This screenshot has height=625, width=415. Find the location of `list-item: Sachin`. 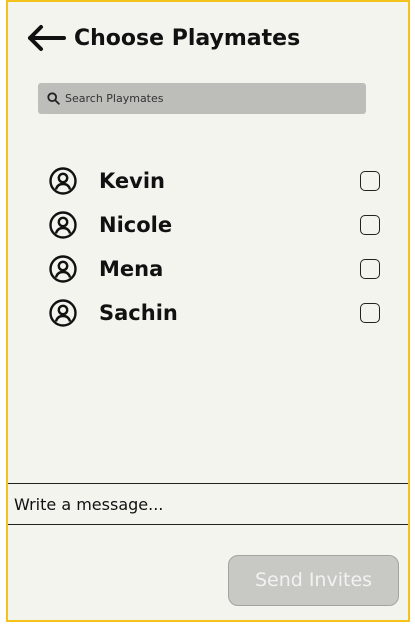

list-item: Sachin is located at coordinates (222, 313).